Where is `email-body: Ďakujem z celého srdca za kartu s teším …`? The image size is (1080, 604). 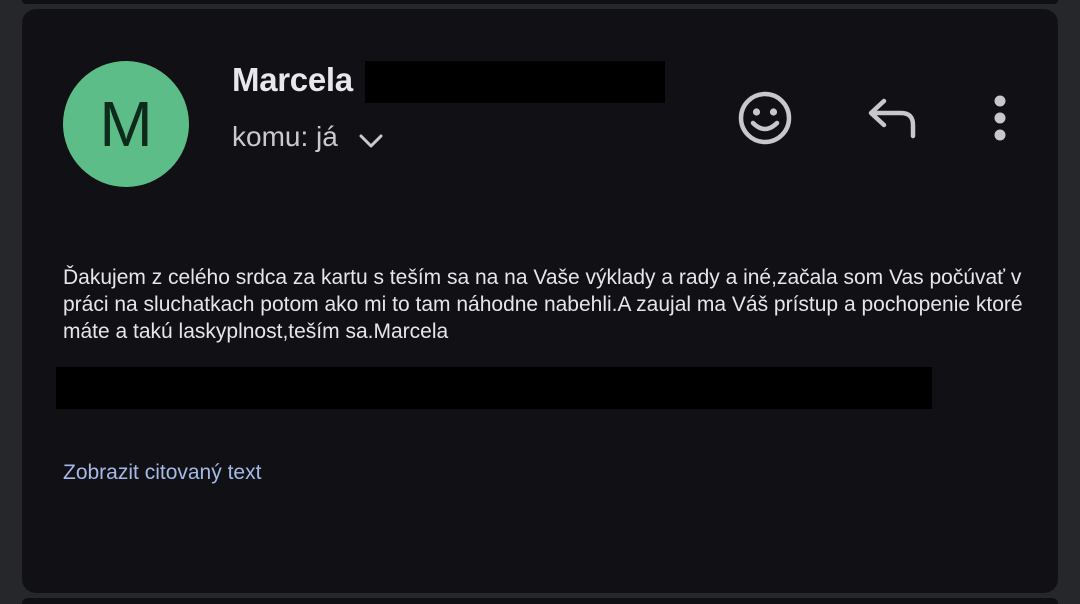 email-body: Ďakujem z celého srdca za kartu s teším … is located at coordinates (543, 304).